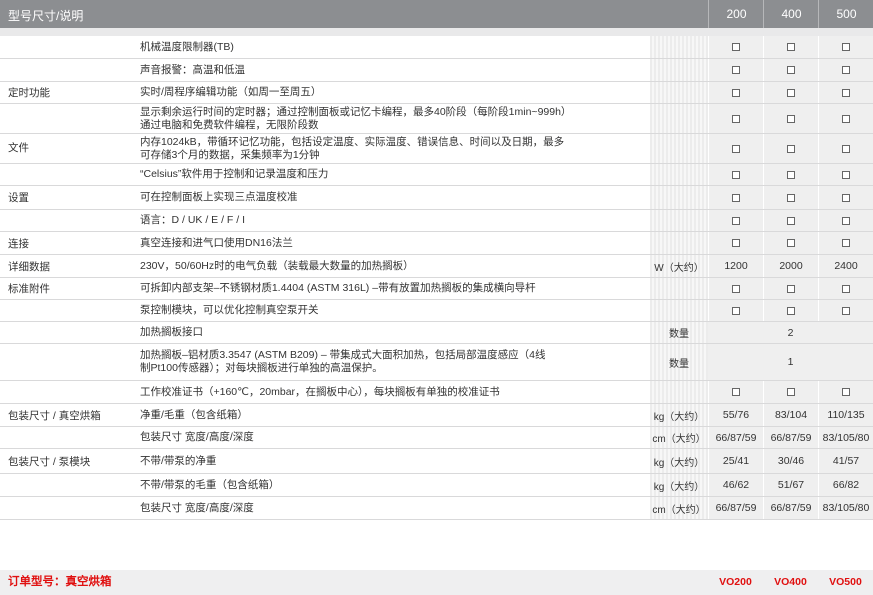 The image size is (873, 595). What do you see at coordinates (18, 198) in the screenshot?
I see `row-category: 设置` at bounding box center [18, 198].